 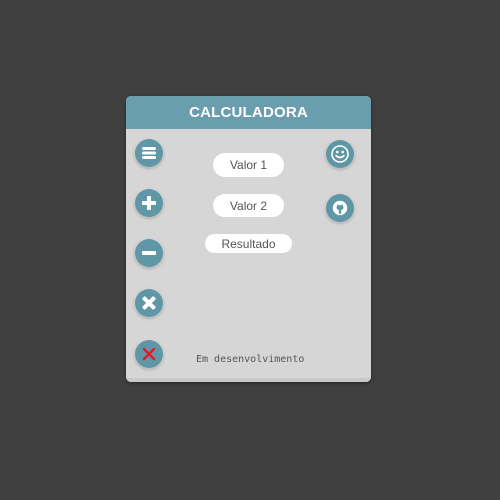 I want to click on resultado-placeholder: Resultado, so click(x=248, y=243).